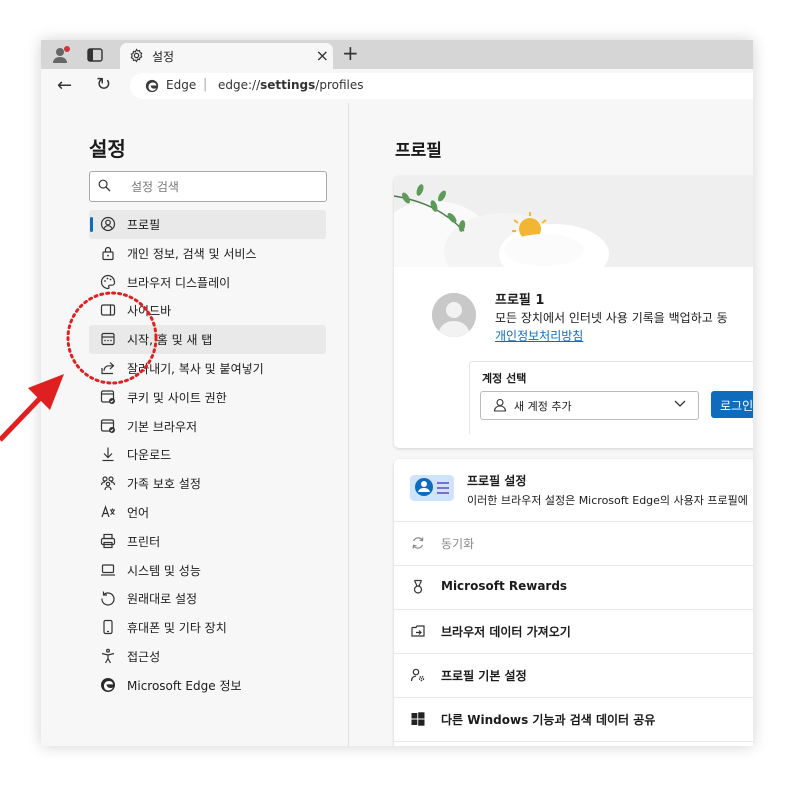 The image size is (793, 786). What do you see at coordinates (195, 368) in the screenshot?
I see `sidebar-item-label: 잘라내기, 복사 및 붙여넣기` at bounding box center [195, 368].